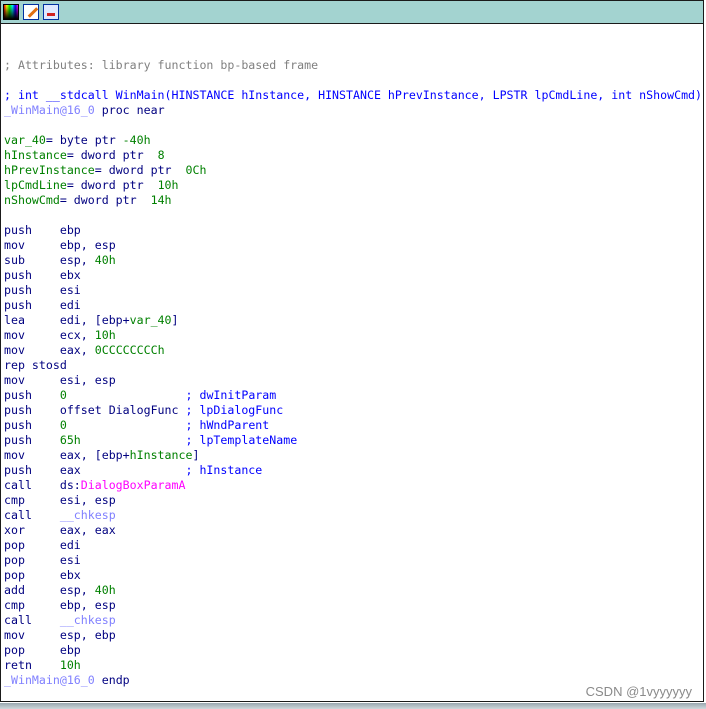 The height and width of the screenshot is (709, 706). Describe the element at coordinates (87, 620) in the screenshot. I see `code-token: __chkesp` at that location.